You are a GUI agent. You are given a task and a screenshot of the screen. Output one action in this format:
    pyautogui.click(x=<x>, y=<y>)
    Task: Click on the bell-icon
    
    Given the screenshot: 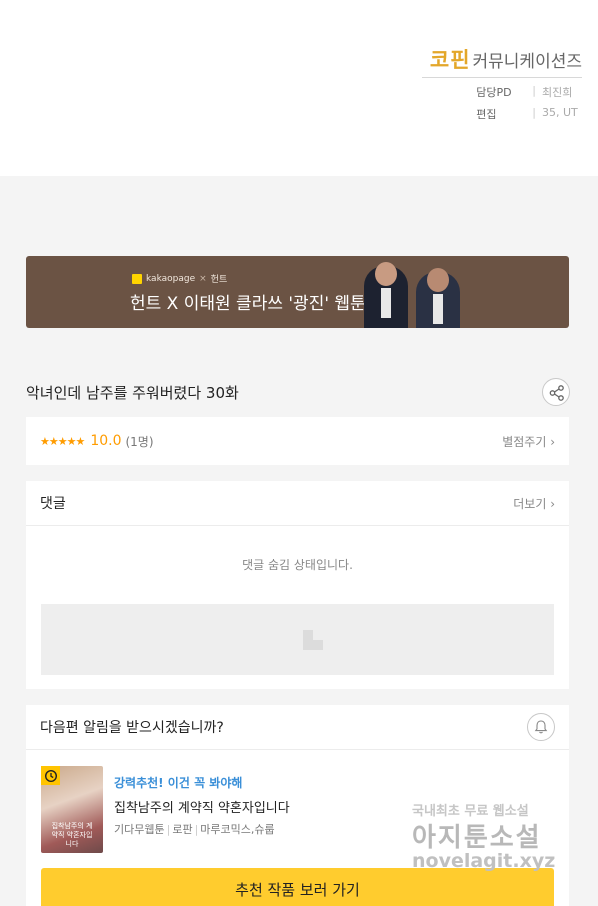 What is the action you would take?
    pyautogui.click(x=541, y=727)
    